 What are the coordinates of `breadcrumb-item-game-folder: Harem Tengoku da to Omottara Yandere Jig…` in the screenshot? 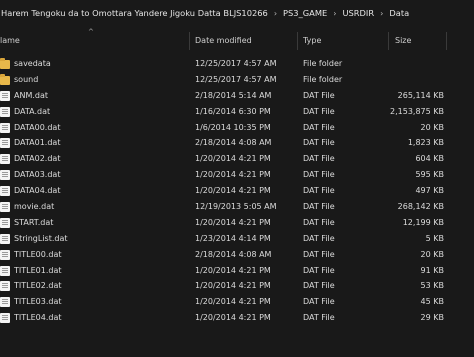 It's located at (134, 13).